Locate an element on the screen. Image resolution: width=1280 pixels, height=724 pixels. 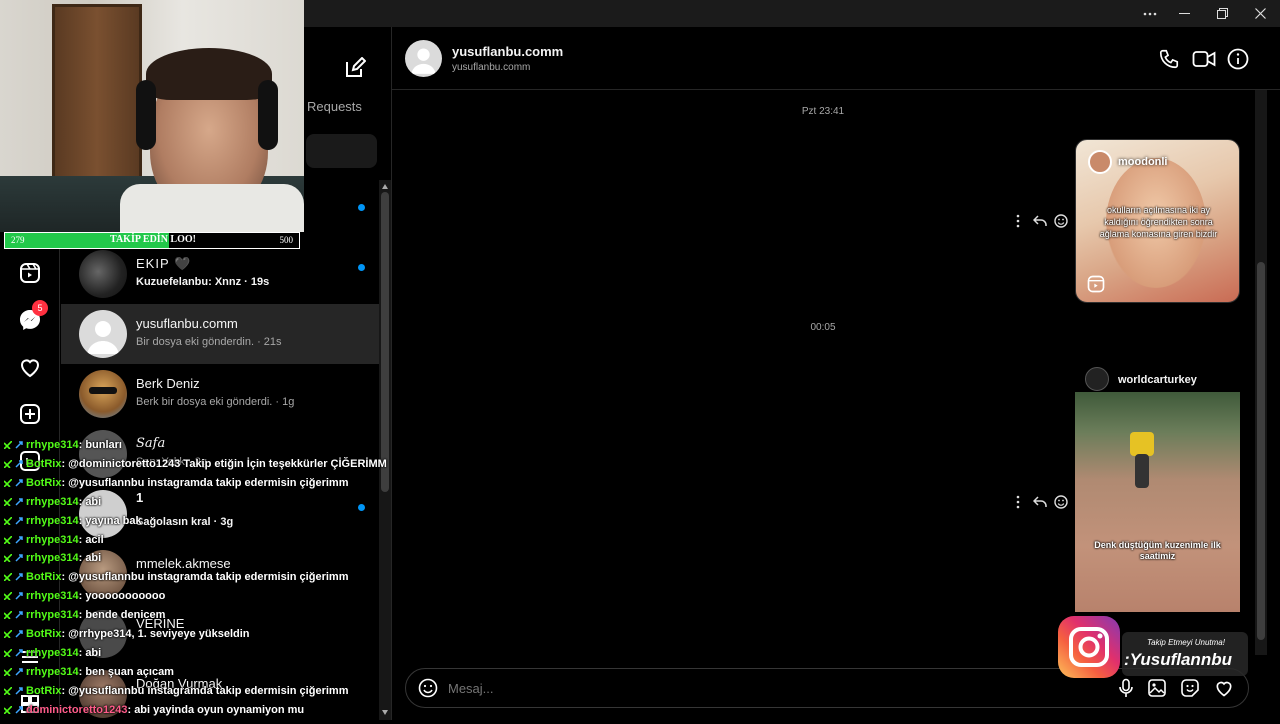
conversation-item: EKIP 🖤 Kuzuefelanbu: Xnnz · 19s is located at coordinates (220, 274).